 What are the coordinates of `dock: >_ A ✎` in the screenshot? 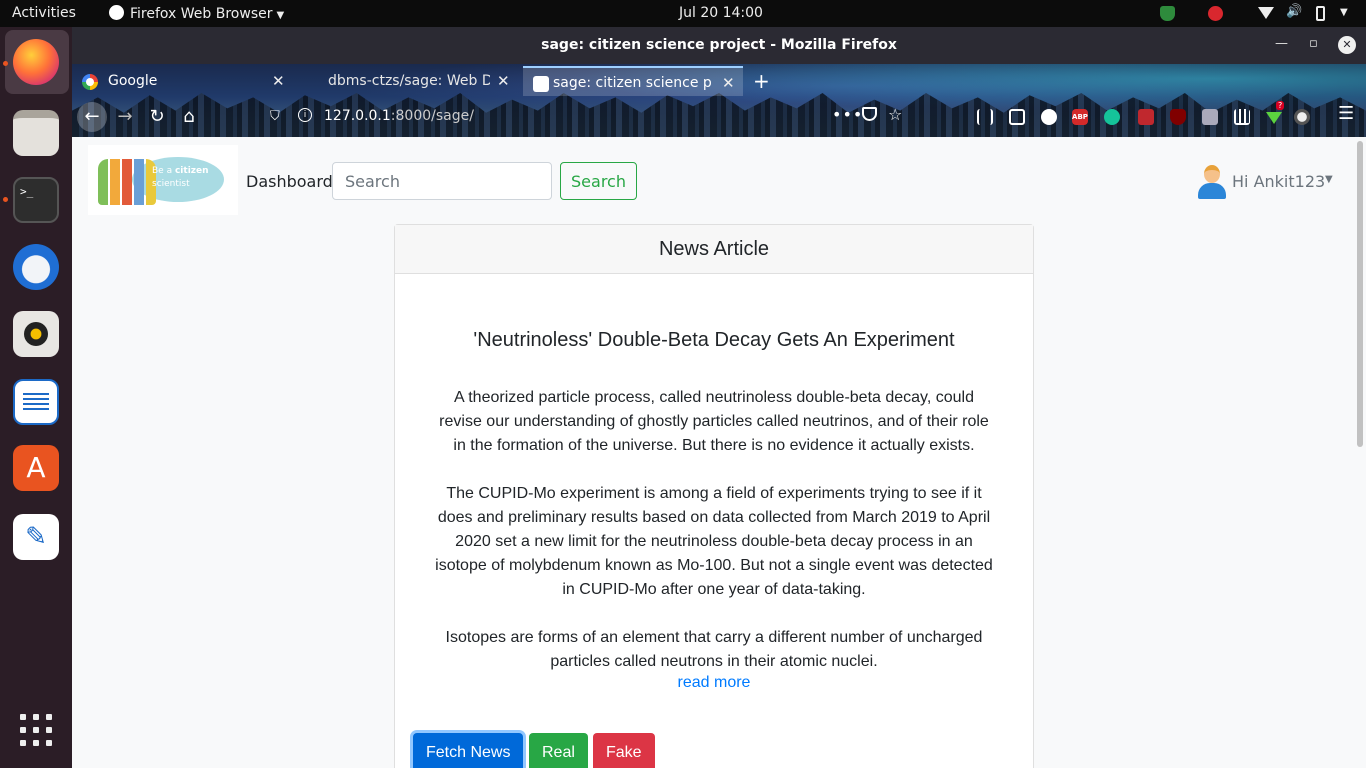 It's located at (36, 397).